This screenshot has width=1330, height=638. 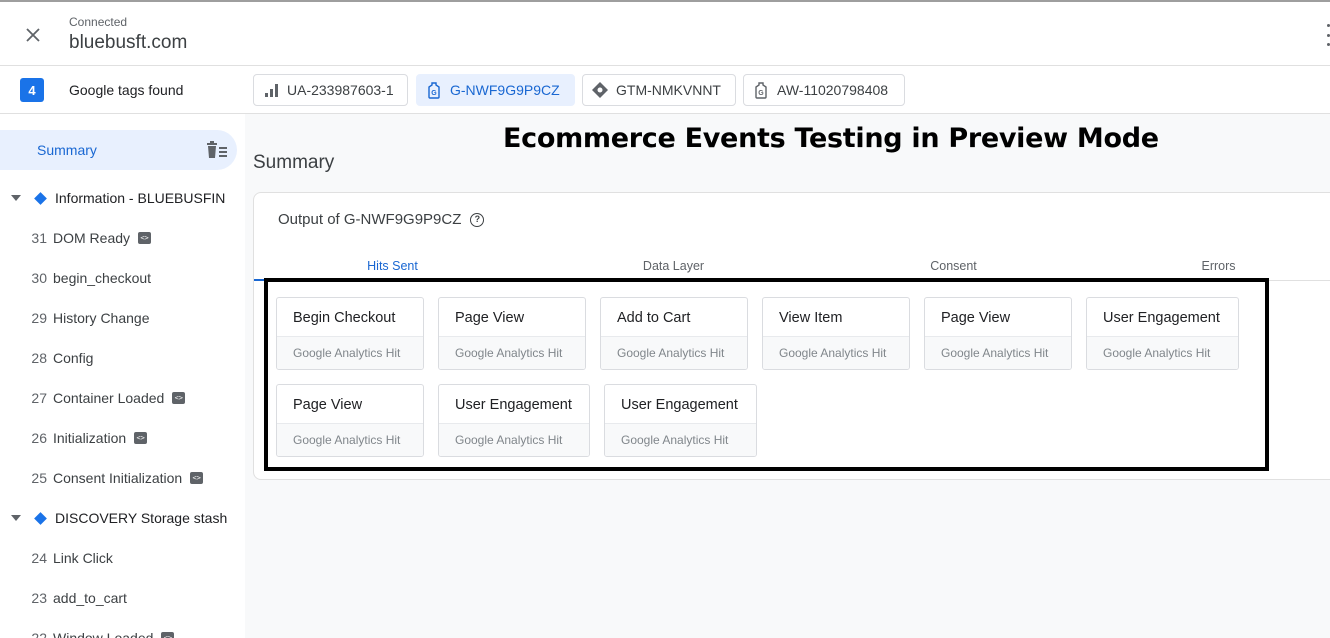 I want to click on tag-chip-label: GTM-NMKVNNT, so click(x=668, y=90).